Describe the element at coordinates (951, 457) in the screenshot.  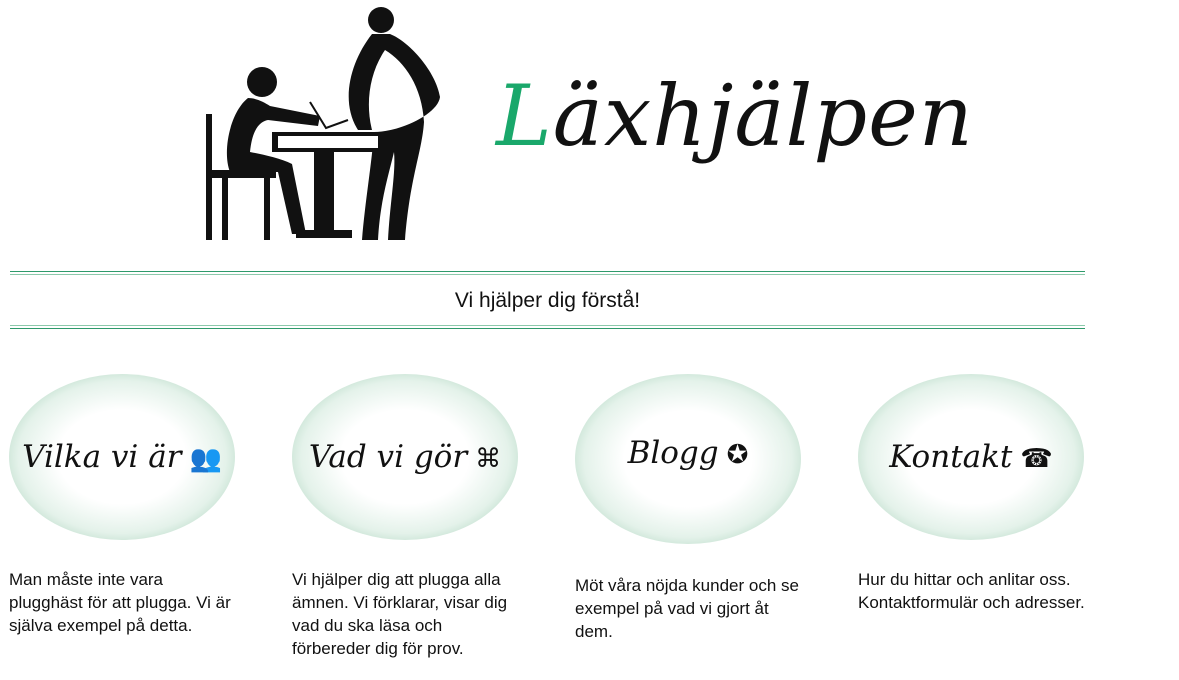
I see `nav-label-text: Kontakt` at that location.